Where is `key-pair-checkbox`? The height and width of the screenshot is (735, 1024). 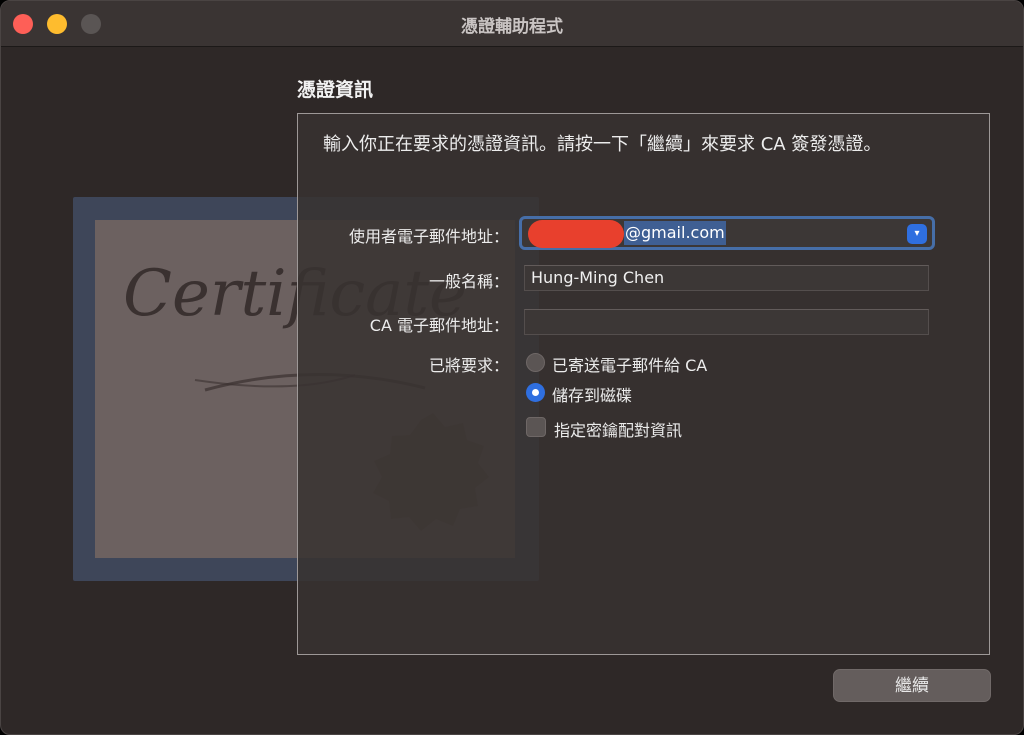
key-pair-checkbox is located at coordinates (536, 427).